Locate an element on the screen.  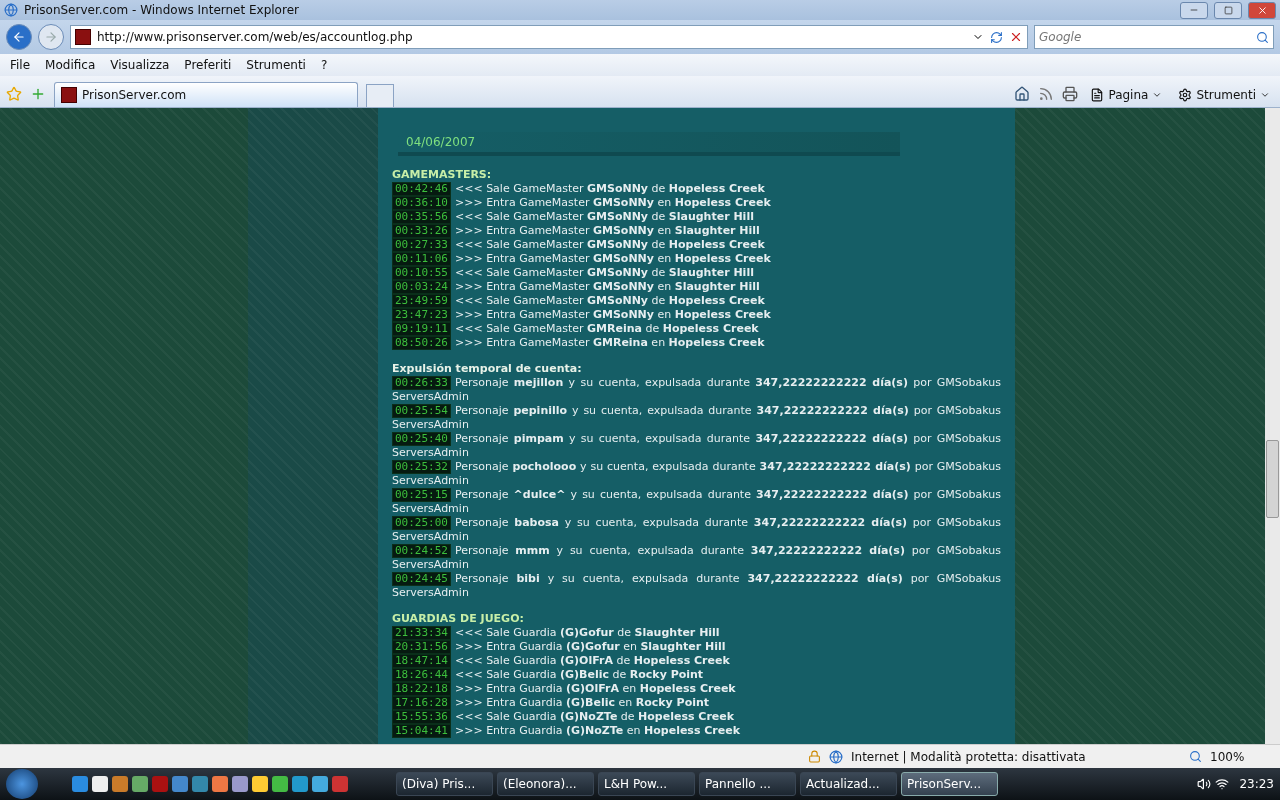
back-button is located at coordinates (19, 37).